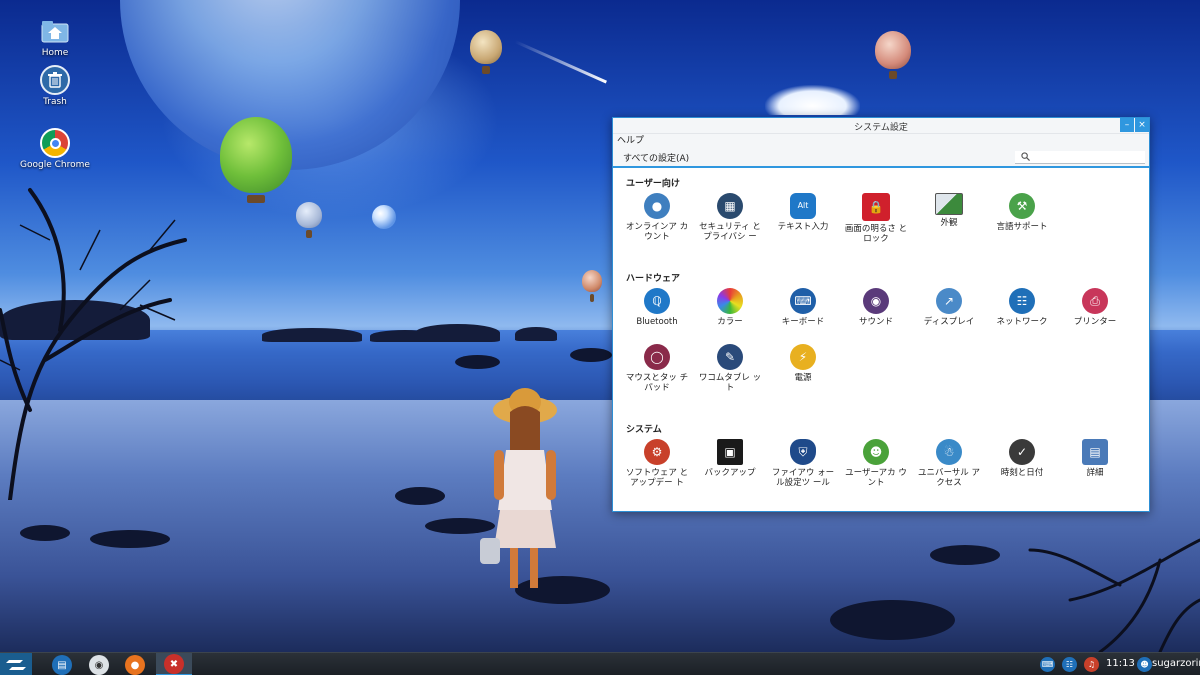 The width and height of the screenshot is (1200, 675). What do you see at coordinates (560, 62) in the screenshot?
I see `wallpaper-meteor` at bounding box center [560, 62].